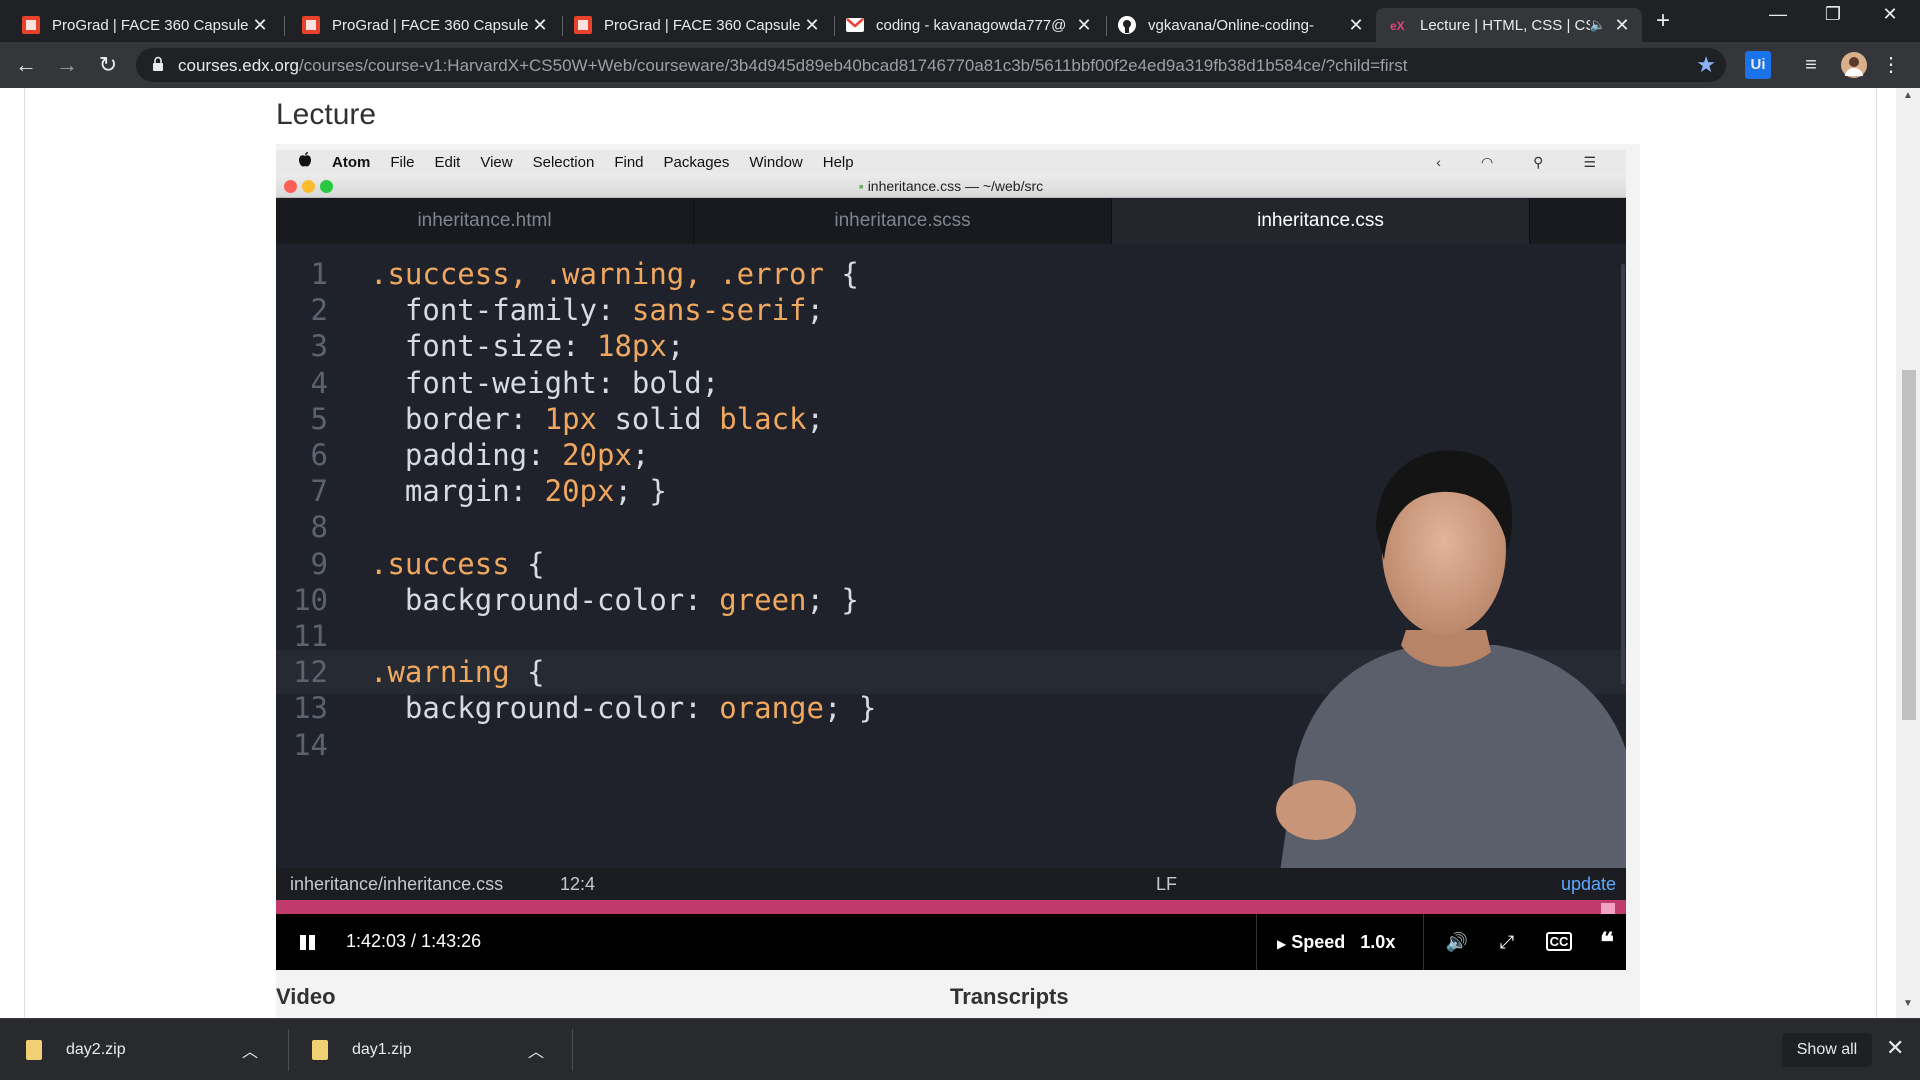 This screenshot has height=1080, width=1920. What do you see at coordinates (308, 186) in the screenshot?
I see `minimize-dot-icon` at bounding box center [308, 186].